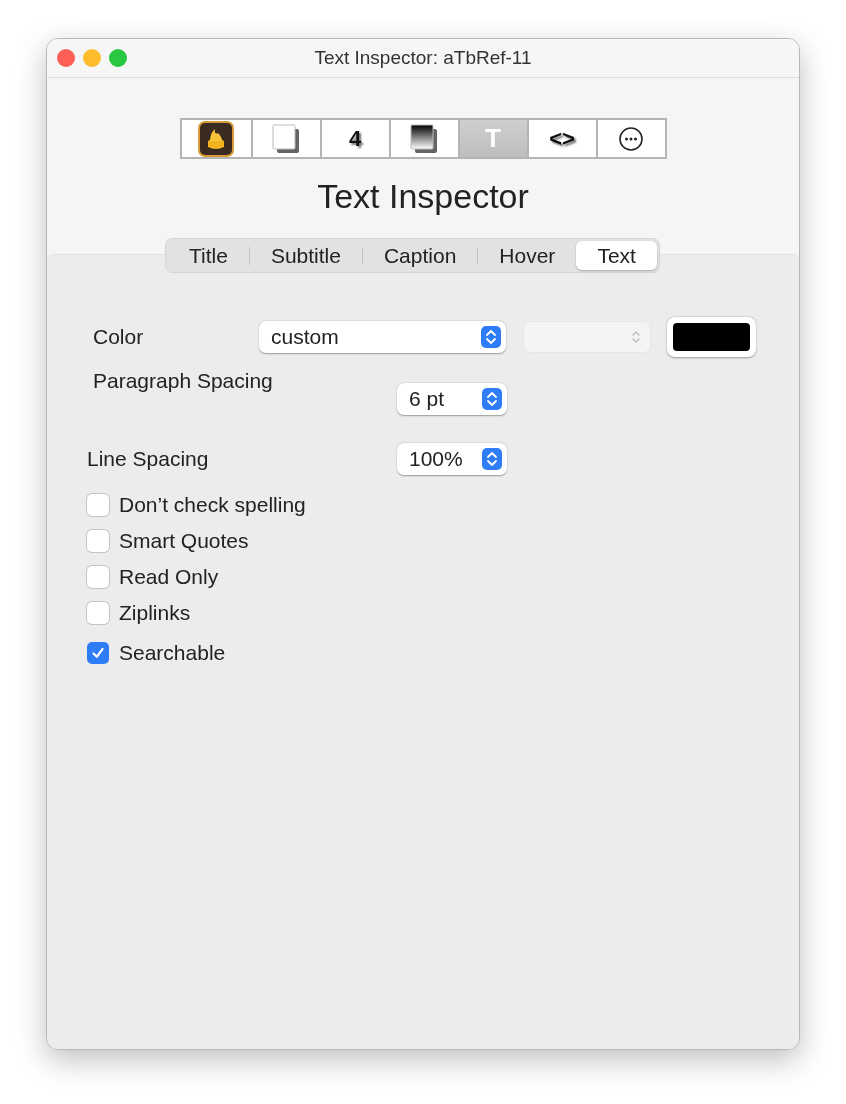  What do you see at coordinates (493, 138) in the screenshot?
I see `toolbar-glyph: T` at bounding box center [493, 138].